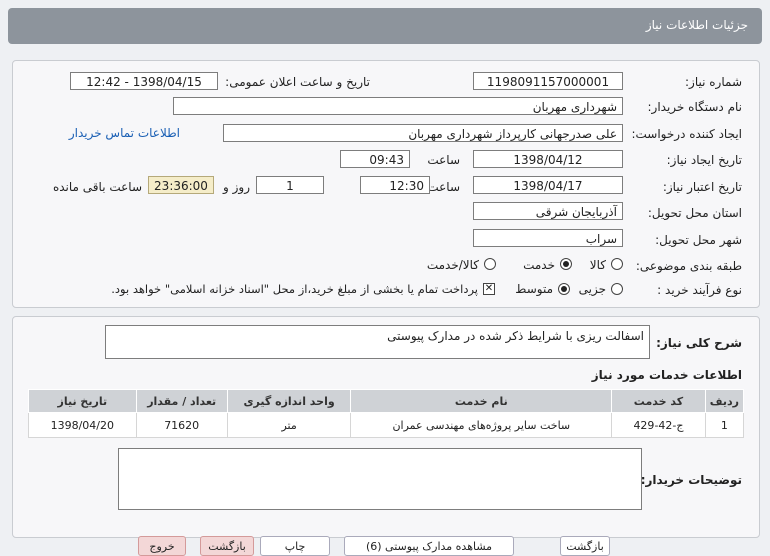  What do you see at coordinates (539, 265) in the screenshot?
I see `category-option-service: خدمت` at bounding box center [539, 265].